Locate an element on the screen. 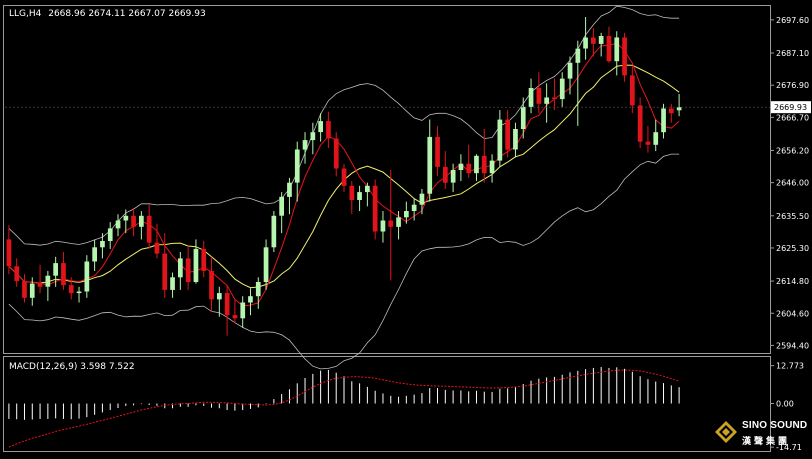 The width and height of the screenshot is (812, 459). price-tick-label: 2594.40 is located at coordinates (792, 345).